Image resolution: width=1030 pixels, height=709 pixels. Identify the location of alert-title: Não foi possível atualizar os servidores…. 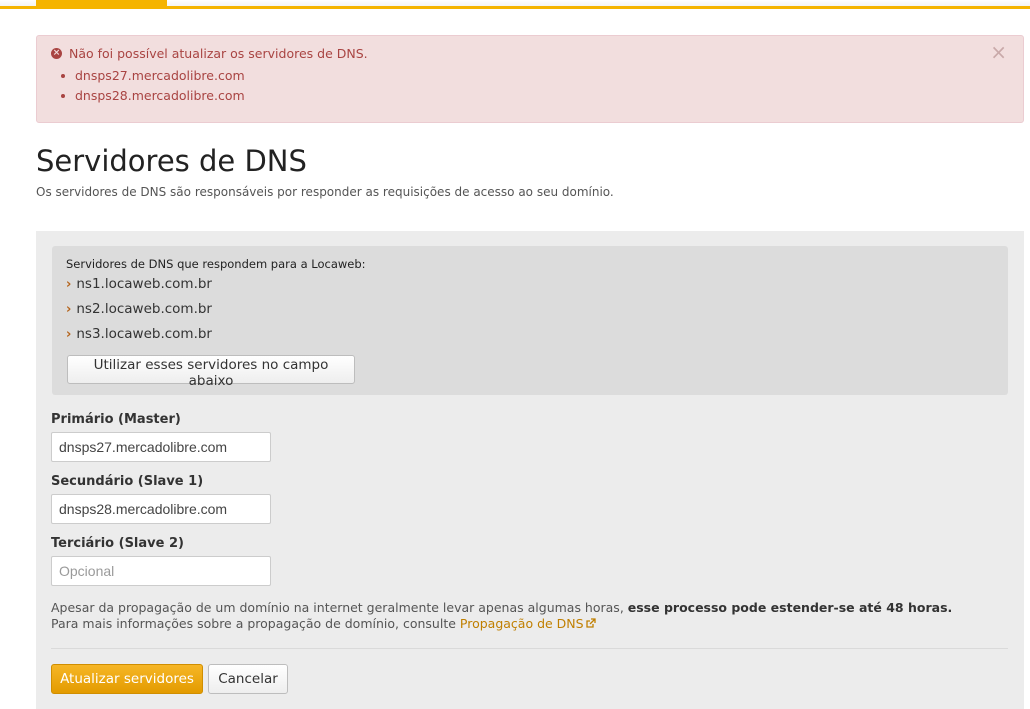
(218, 53).